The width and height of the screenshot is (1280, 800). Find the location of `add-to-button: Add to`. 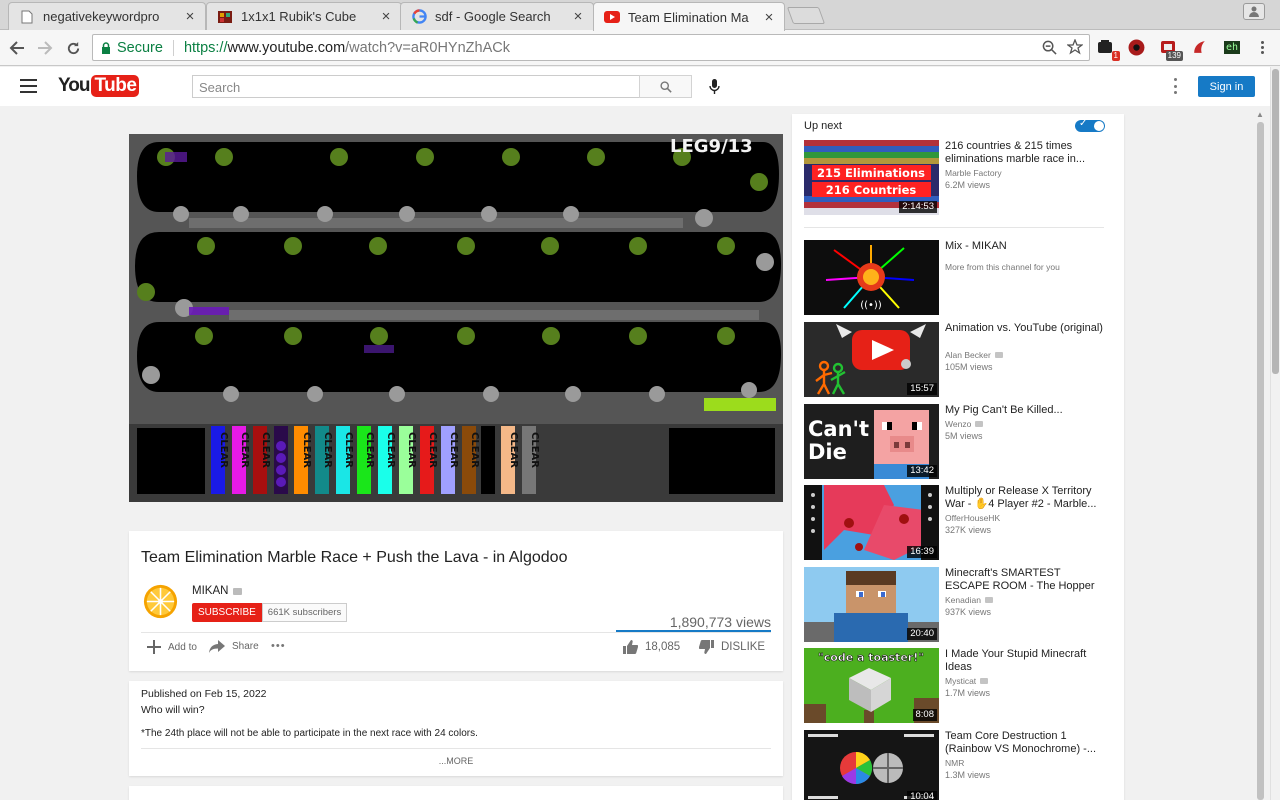

add-to-button: Add to is located at coordinates (172, 647).